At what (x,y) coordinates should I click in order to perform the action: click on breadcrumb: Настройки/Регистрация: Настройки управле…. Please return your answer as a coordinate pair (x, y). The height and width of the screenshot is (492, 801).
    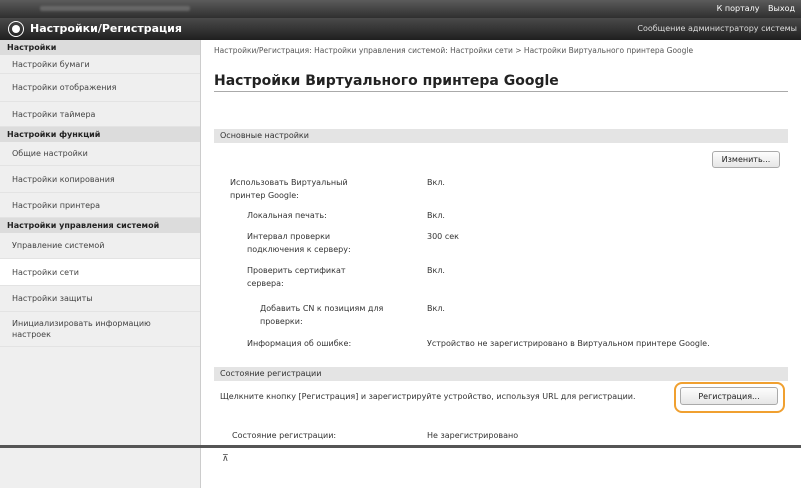
    Looking at the image, I should click on (454, 50).